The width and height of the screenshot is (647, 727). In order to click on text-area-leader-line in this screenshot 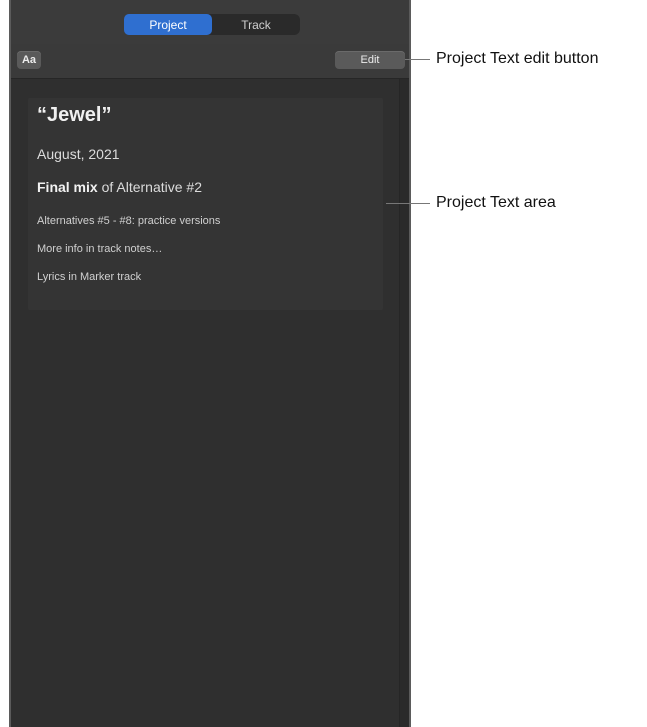, I will do `click(408, 203)`.